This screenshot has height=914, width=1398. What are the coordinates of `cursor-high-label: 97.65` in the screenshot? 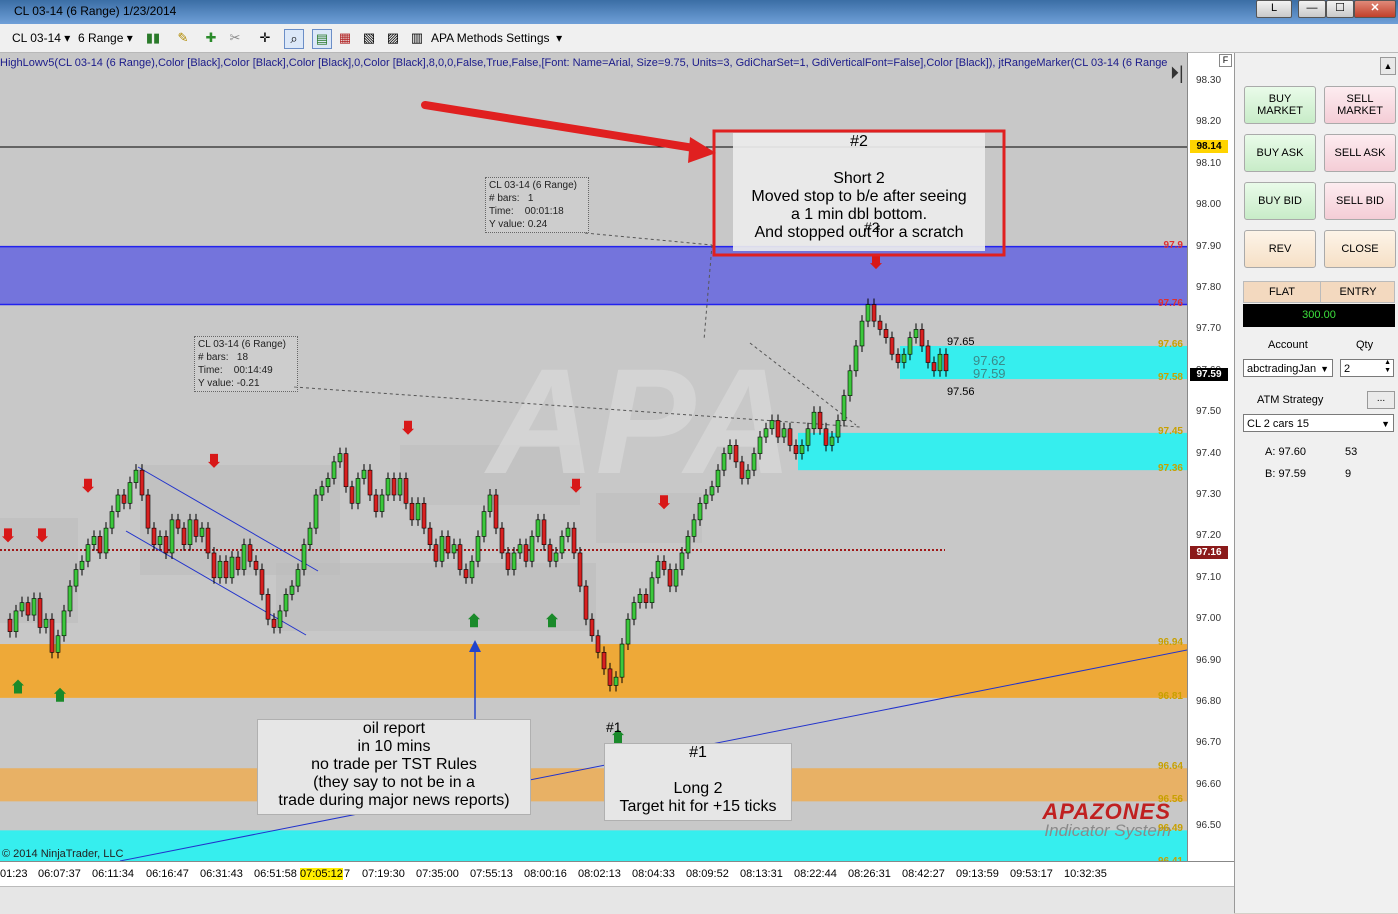 It's located at (961, 342).